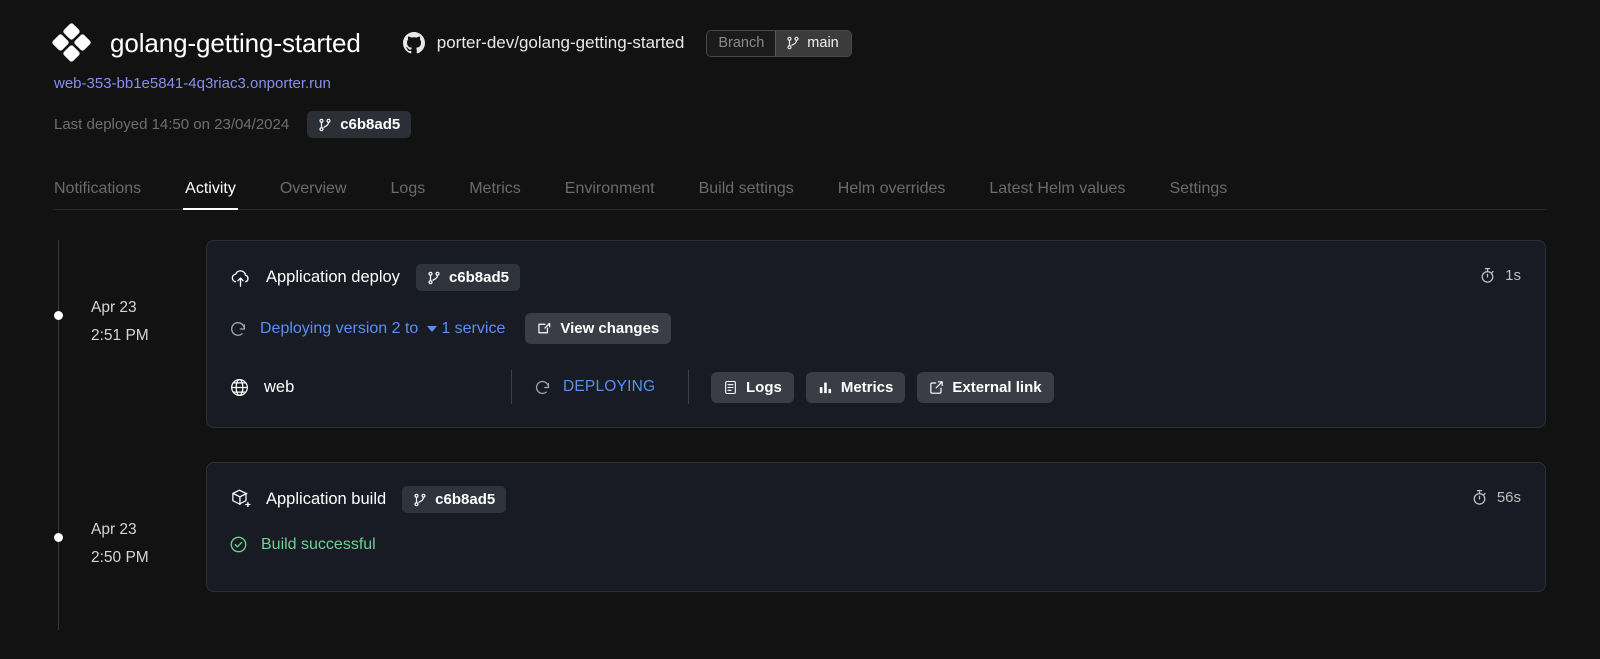  Describe the element at coordinates (370, 387) in the screenshot. I see `service-name-cell: web` at that location.